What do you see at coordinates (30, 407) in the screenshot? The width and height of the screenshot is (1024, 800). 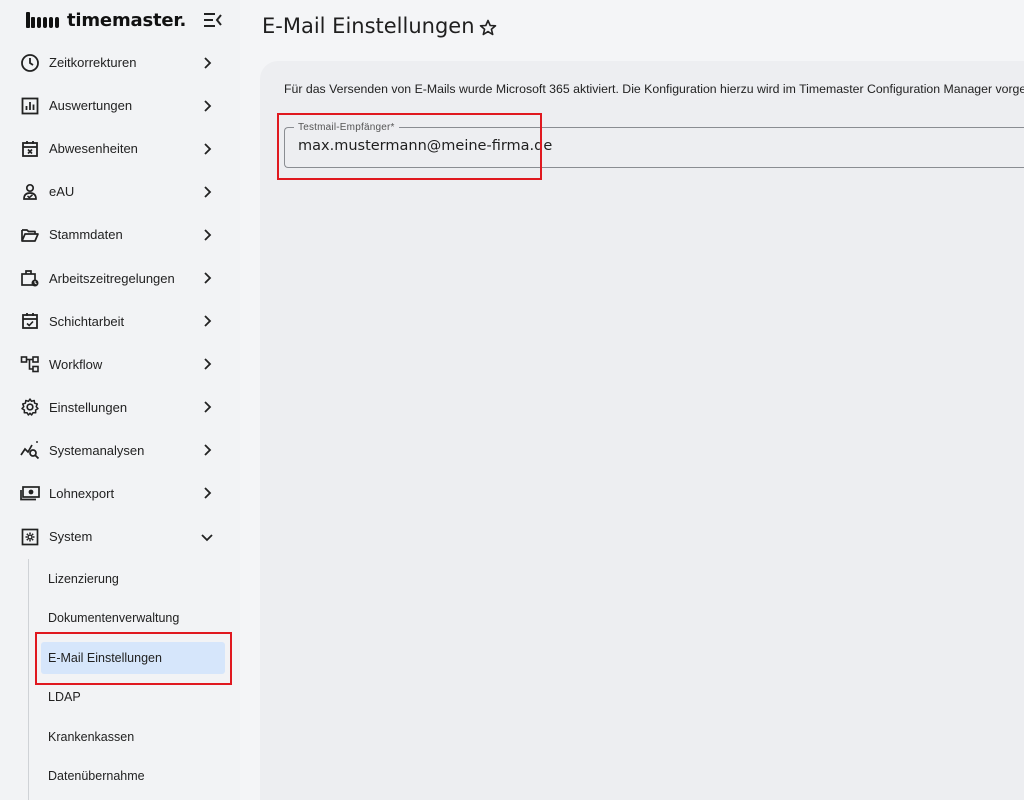 I see `gear-icon` at bounding box center [30, 407].